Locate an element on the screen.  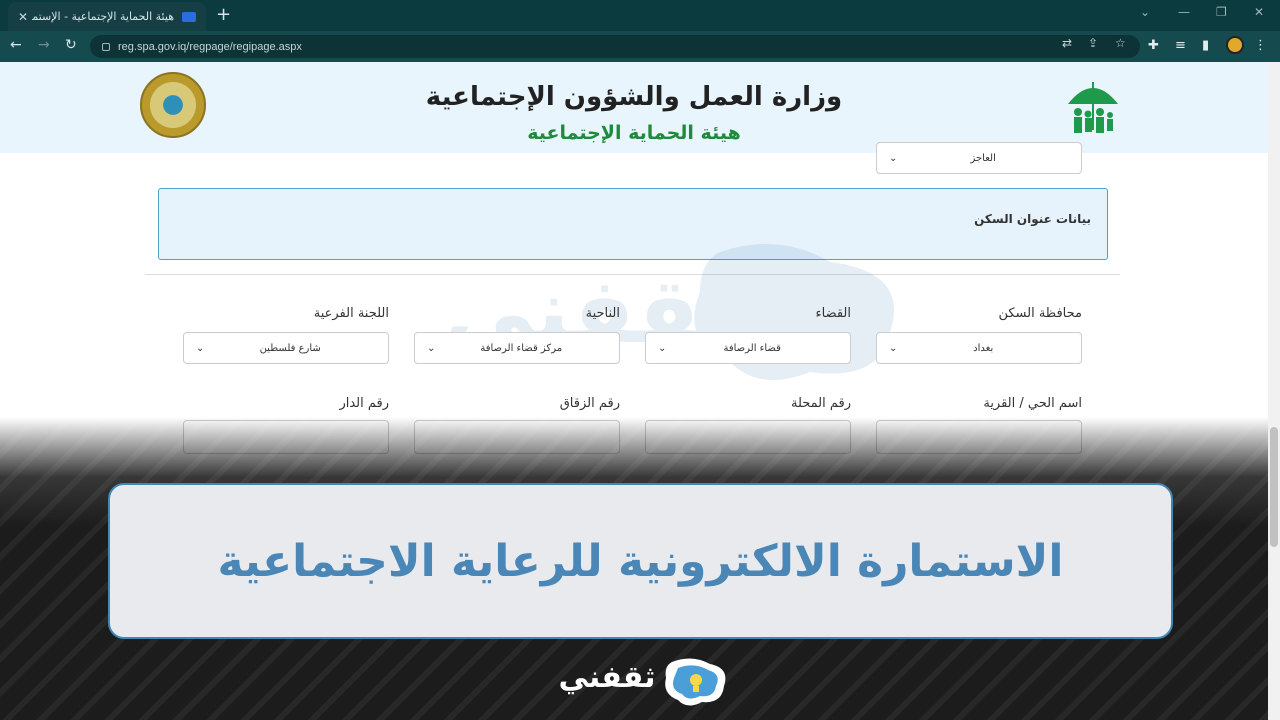
governorate-select: بغداد ⌄ is located at coordinates (979, 348).